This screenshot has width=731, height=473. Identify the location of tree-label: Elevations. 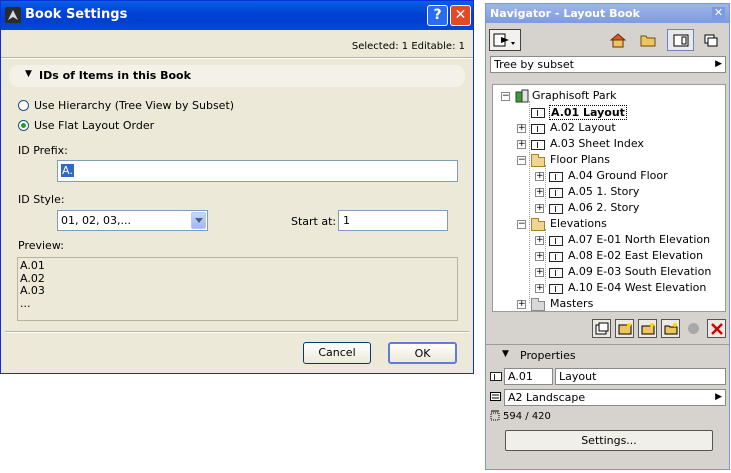
(578, 223).